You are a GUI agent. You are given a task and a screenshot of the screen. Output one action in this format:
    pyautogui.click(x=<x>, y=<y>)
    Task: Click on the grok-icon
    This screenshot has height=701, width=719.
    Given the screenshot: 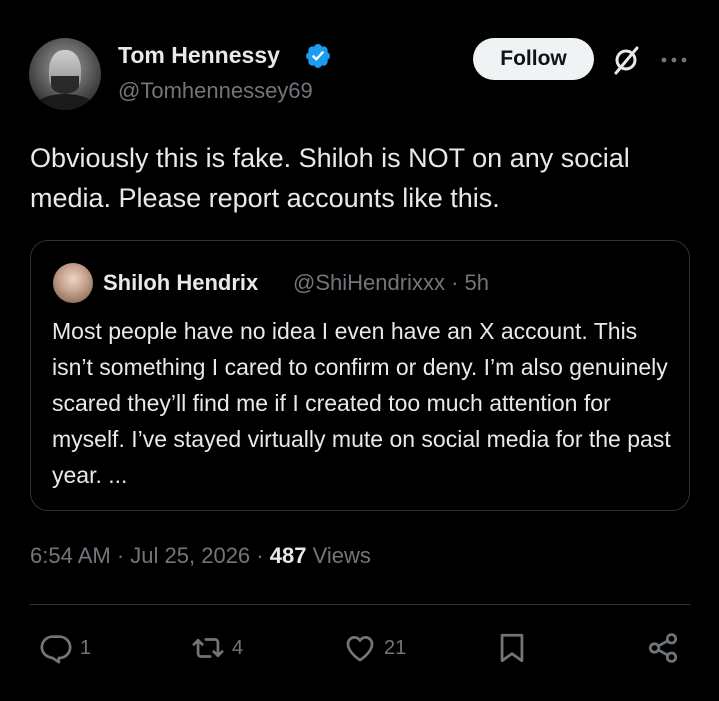 What is the action you would take?
    pyautogui.click(x=626, y=60)
    